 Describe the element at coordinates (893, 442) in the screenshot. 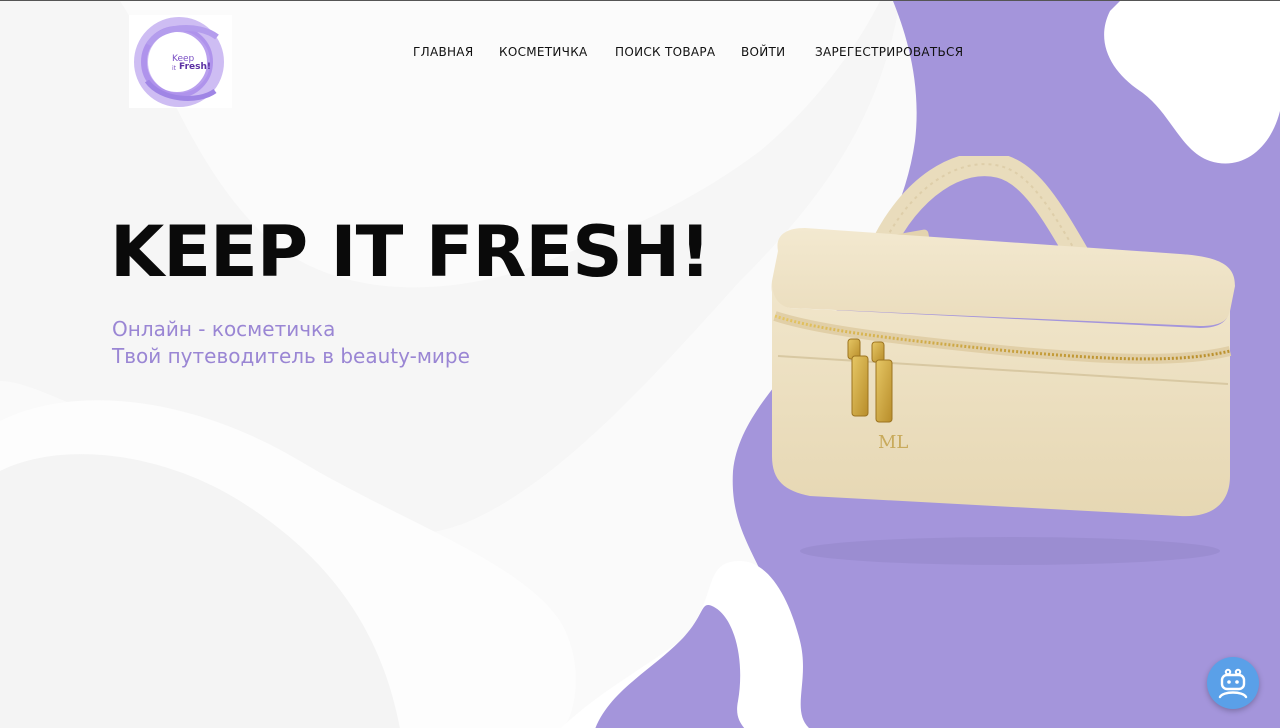

I see `bag-monogram: ML` at that location.